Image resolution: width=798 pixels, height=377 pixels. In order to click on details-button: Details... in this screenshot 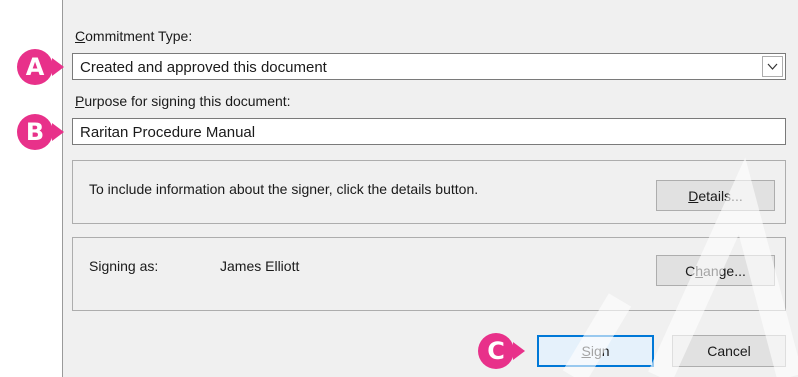, I will do `click(715, 195)`.